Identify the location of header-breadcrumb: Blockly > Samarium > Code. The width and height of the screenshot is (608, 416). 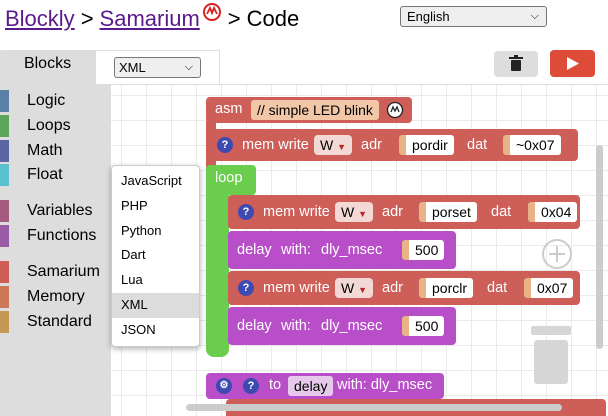
(152, 19).